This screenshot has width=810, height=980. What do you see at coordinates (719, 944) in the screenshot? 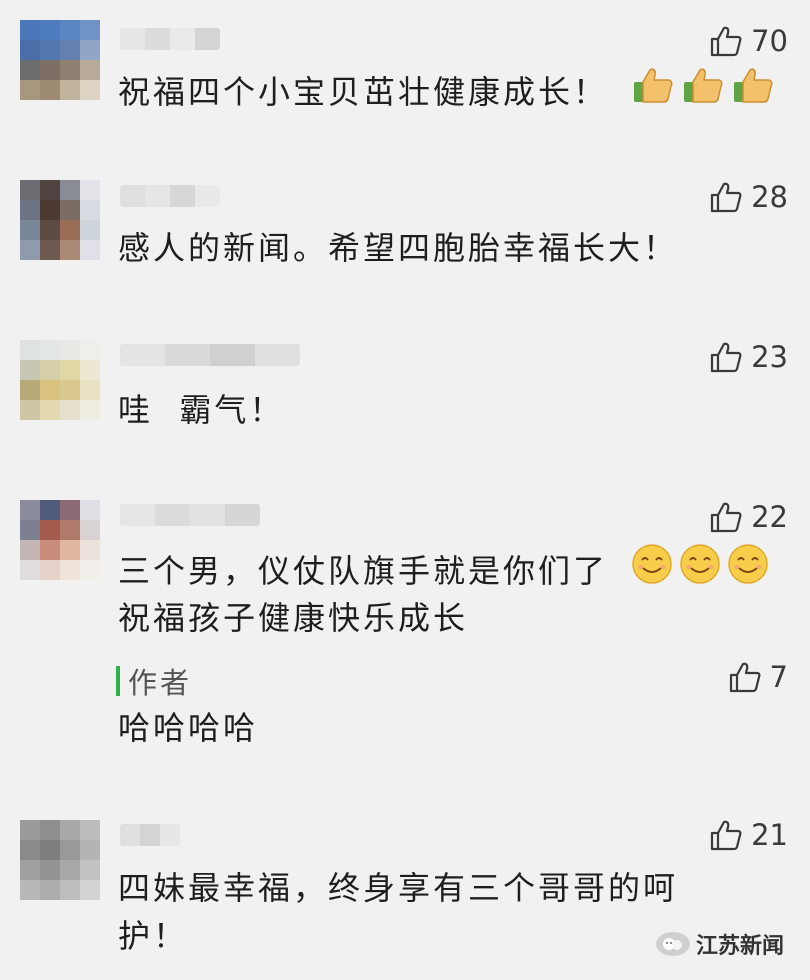
I see `source-watermark: 江苏新闻` at bounding box center [719, 944].